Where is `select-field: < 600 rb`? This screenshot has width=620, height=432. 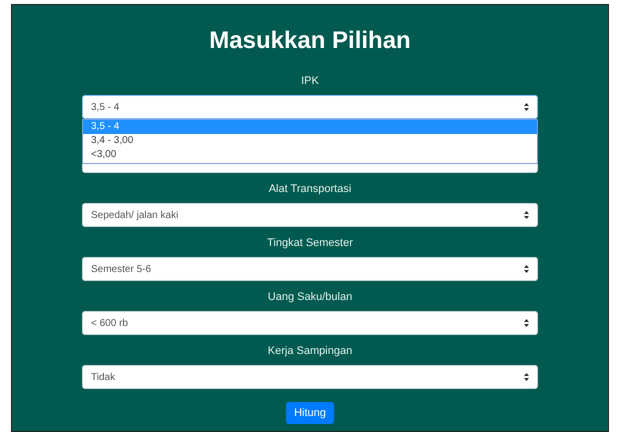
select-field: < 600 rb is located at coordinates (310, 323).